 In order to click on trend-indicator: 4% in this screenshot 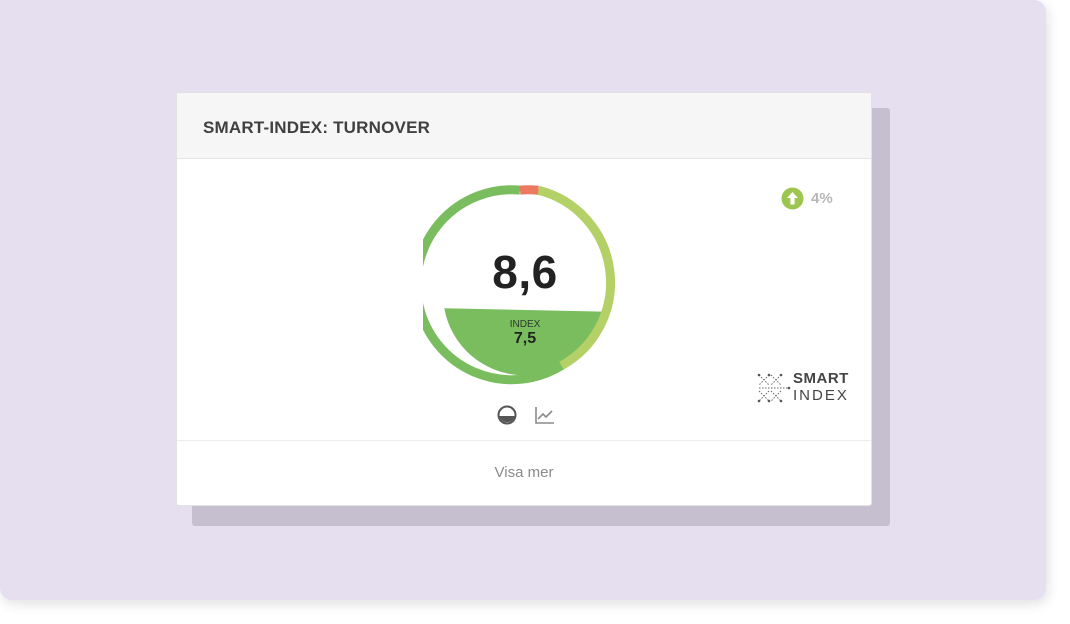, I will do `click(807, 198)`.